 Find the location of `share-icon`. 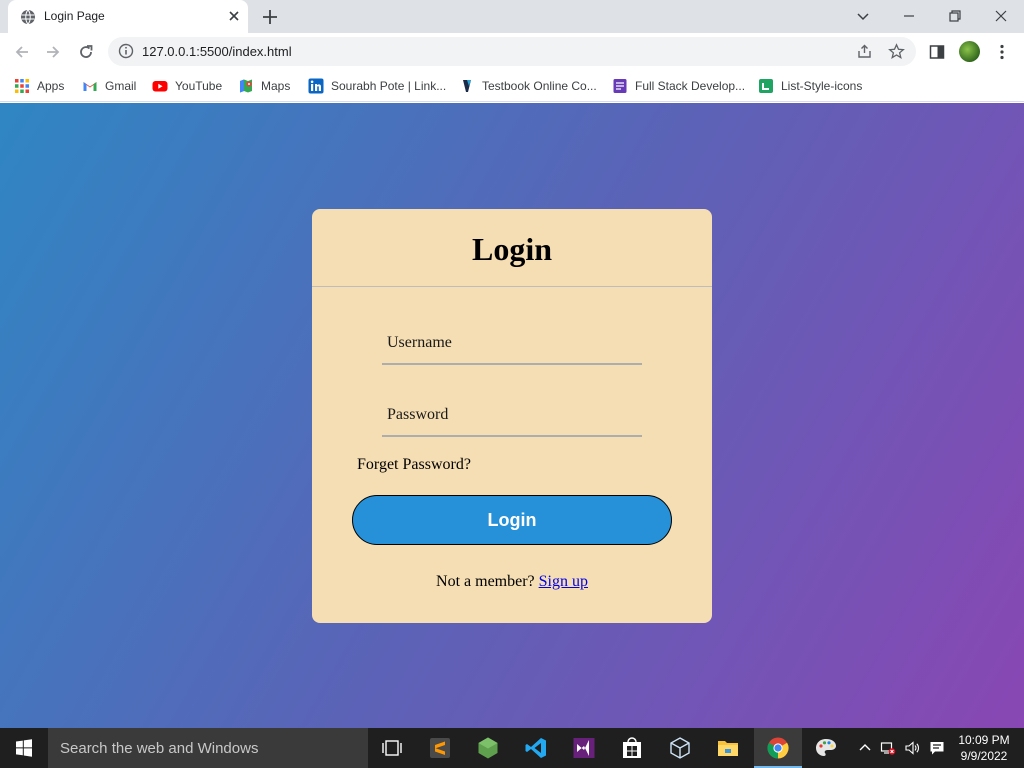

share-icon is located at coordinates (864, 51).